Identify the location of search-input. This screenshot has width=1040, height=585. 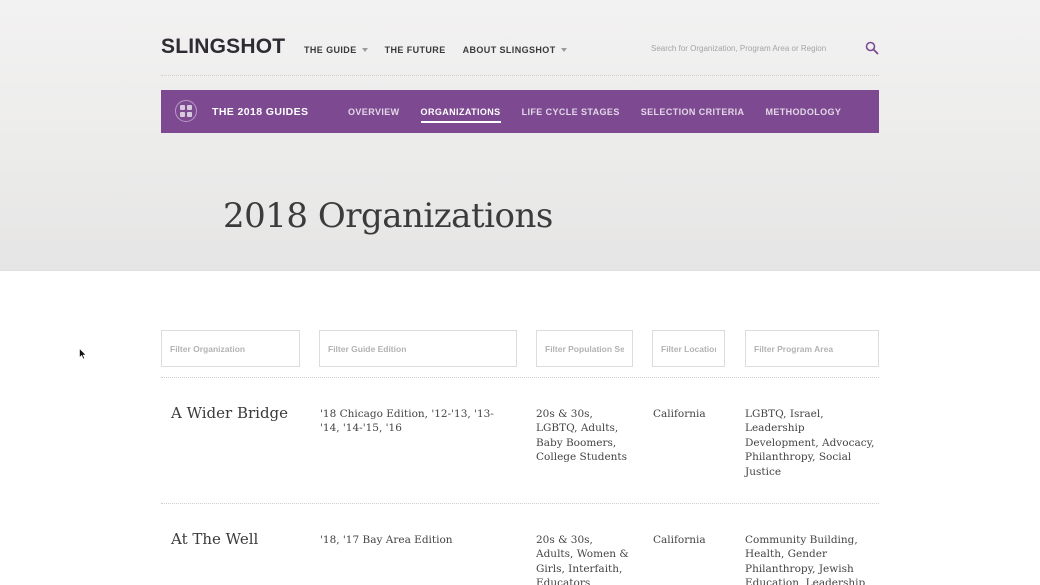
(751, 48).